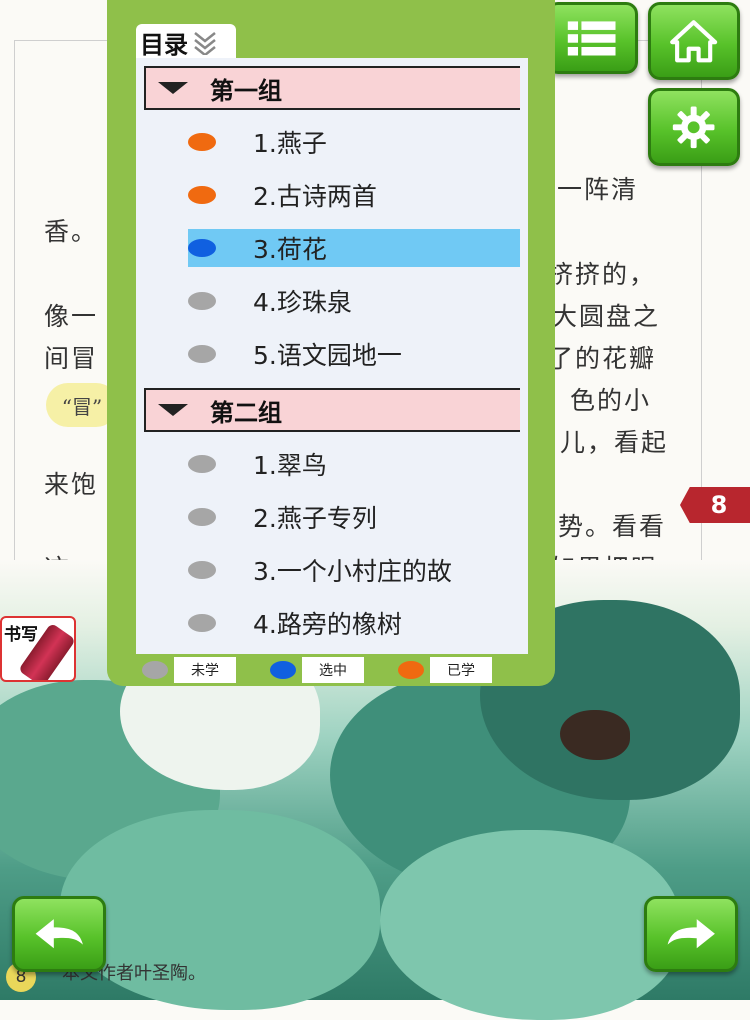 The width and height of the screenshot is (750, 1020). I want to click on settings-button, so click(694, 127).